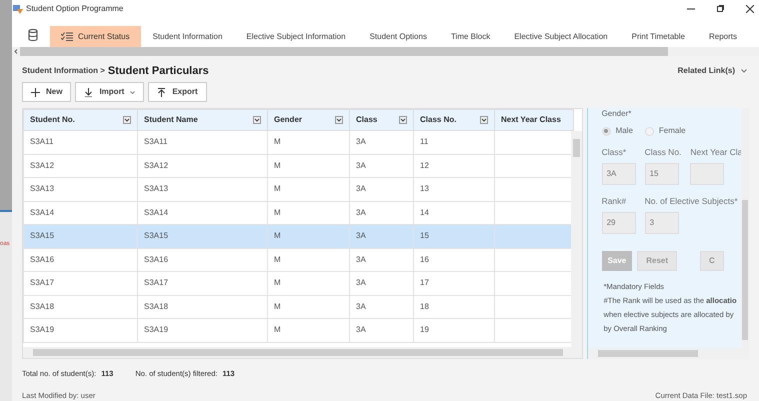 This screenshot has height=401, width=759. What do you see at coordinates (663, 152) in the screenshot?
I see `field-label: Class No.` at bounding box center [663, 152].